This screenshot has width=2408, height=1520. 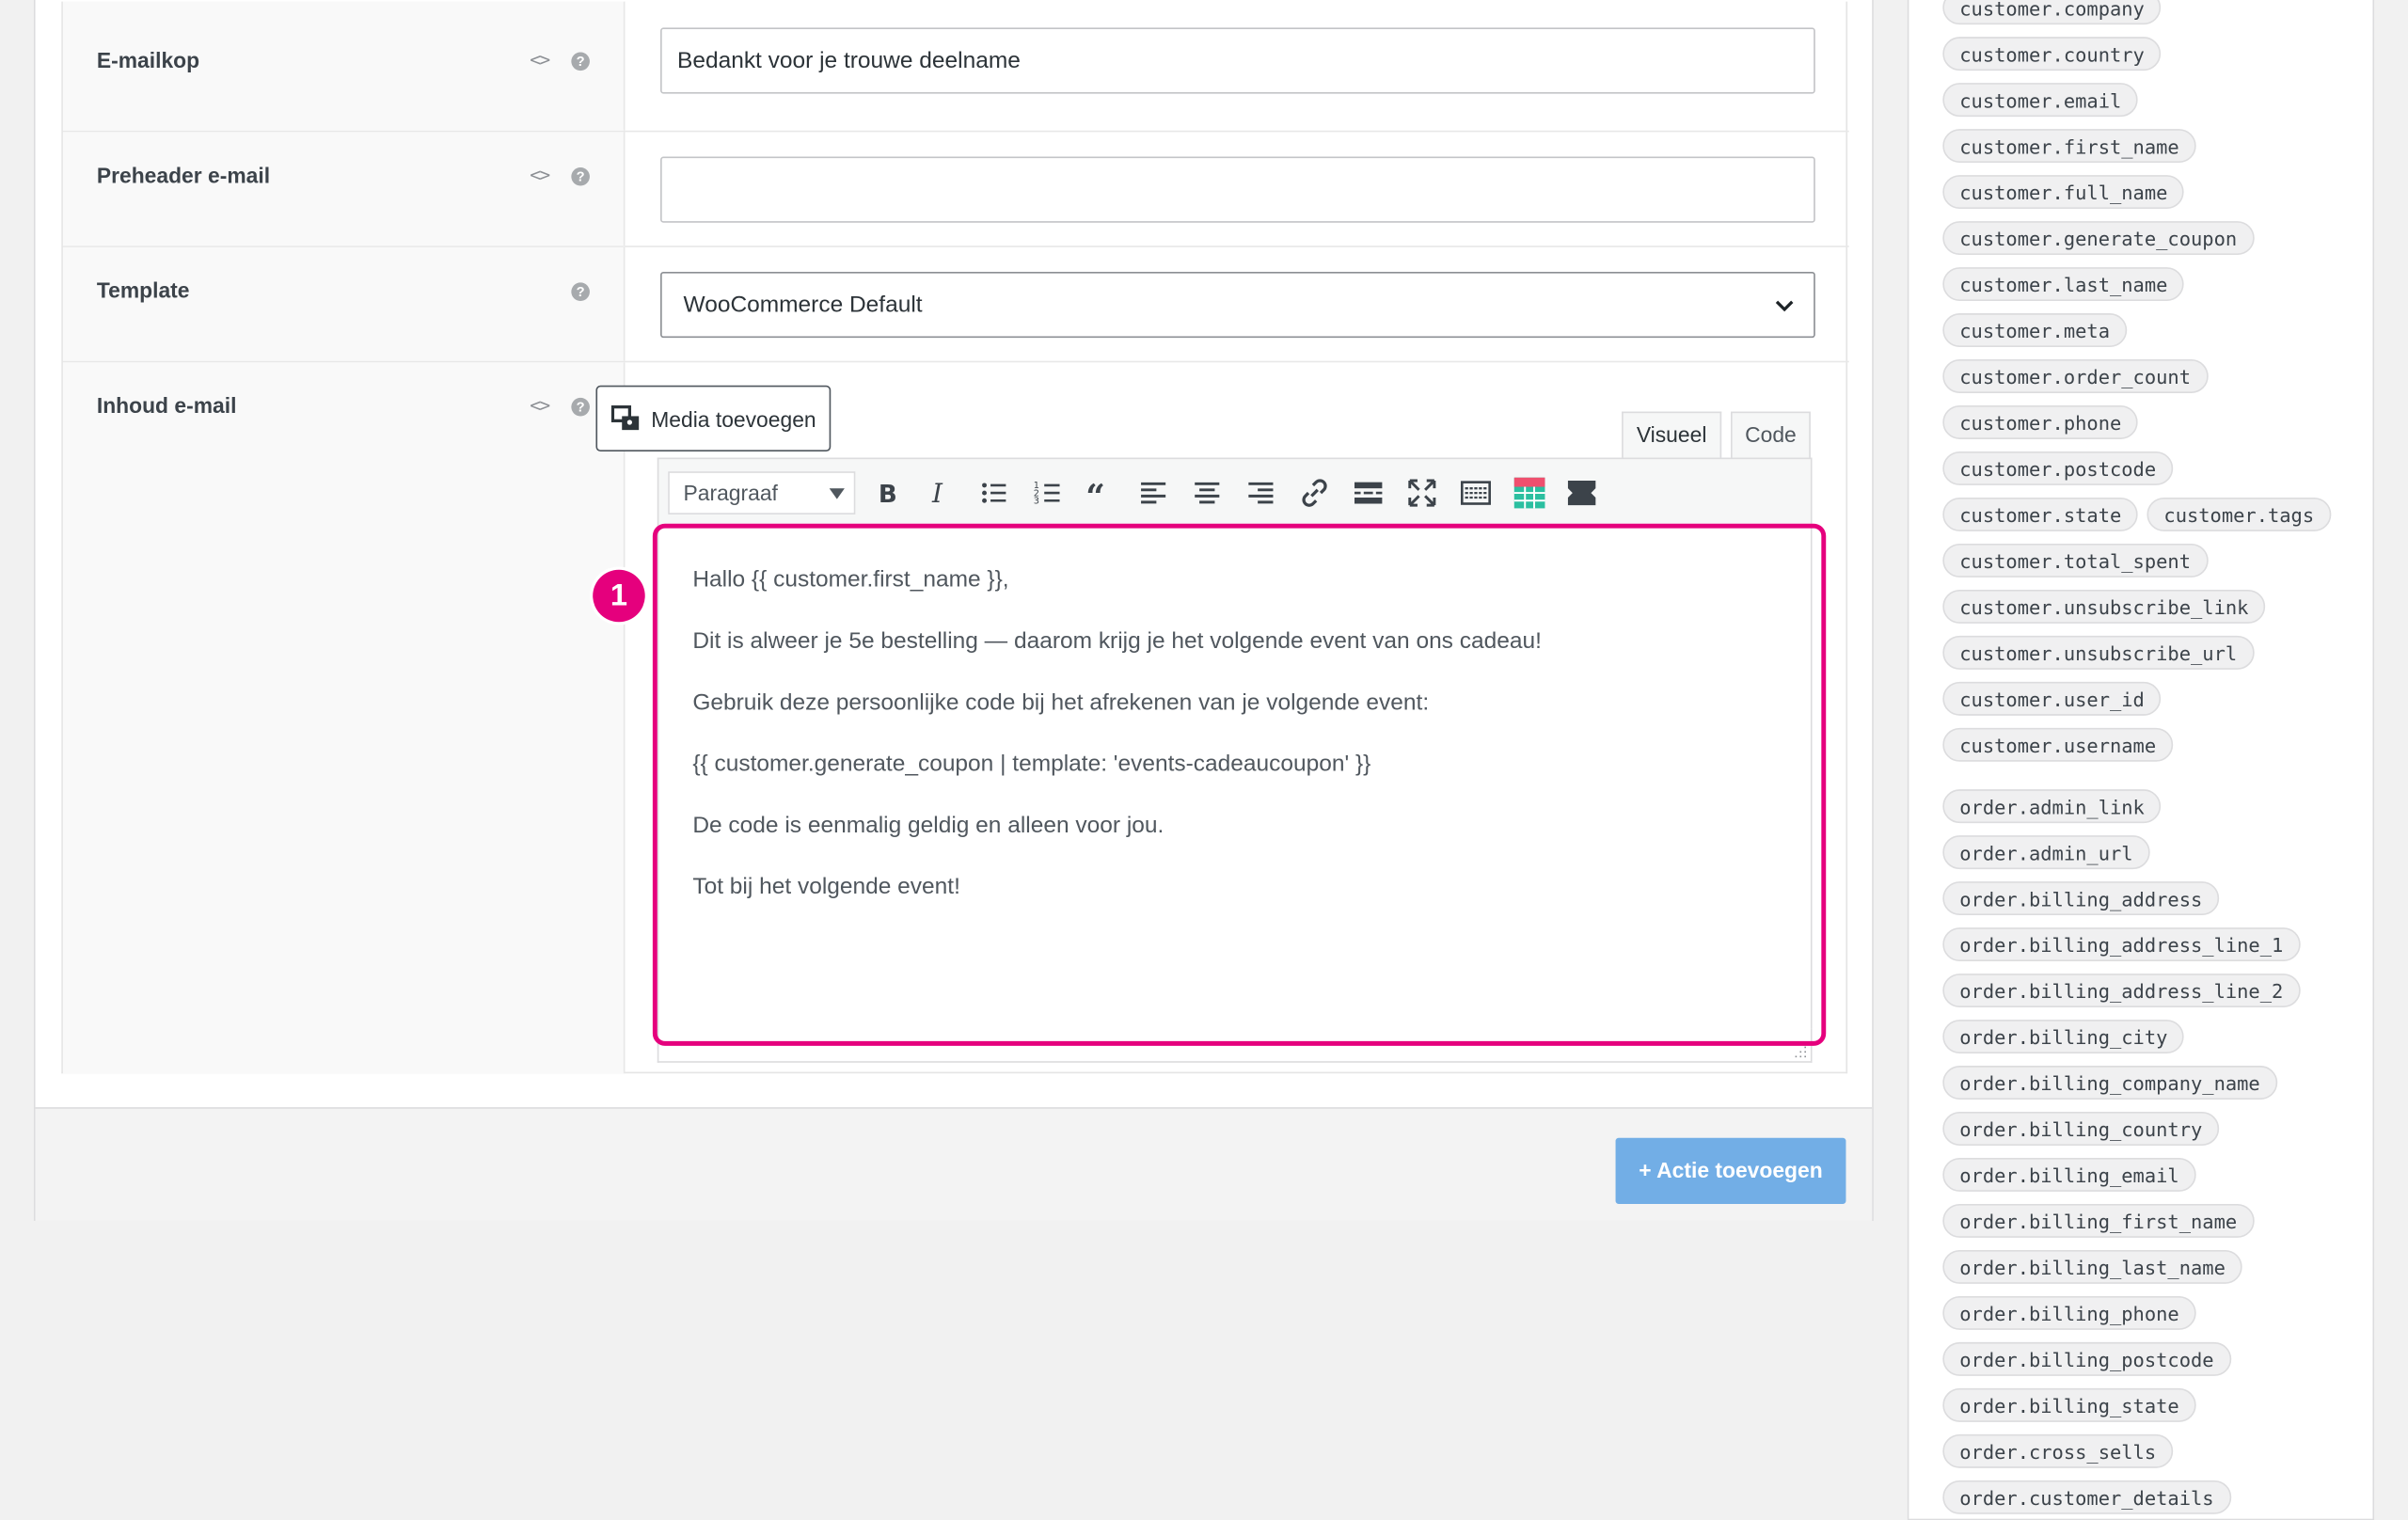 What do you see at coordinates (1153, 493) in the screenshot?
I see `align-left-icon` at bounding box center [1153, 493].